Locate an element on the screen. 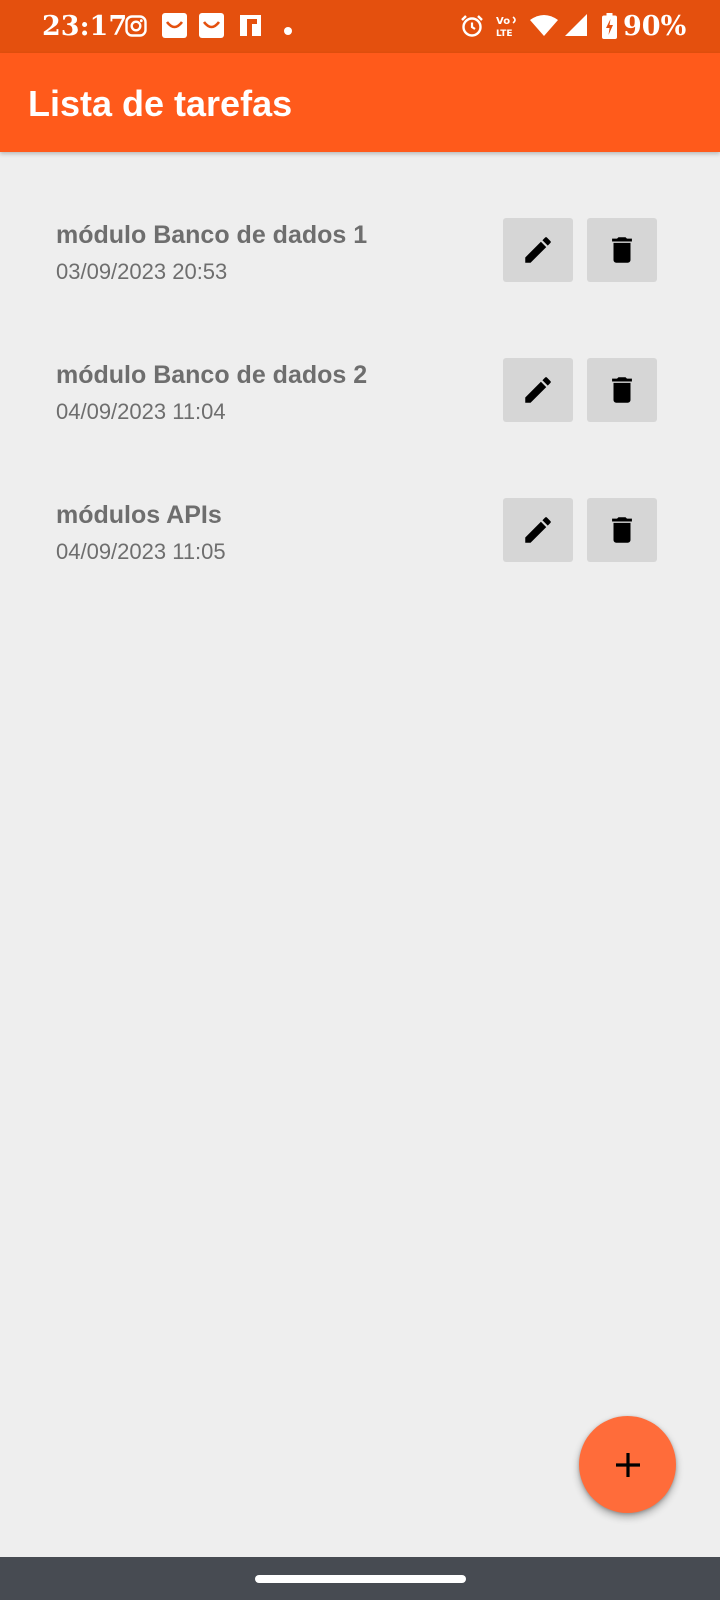 Image resolution: width=720 pixels, height=1600 pixels. home-gesture-handle is located at coordinates (360, 1579).